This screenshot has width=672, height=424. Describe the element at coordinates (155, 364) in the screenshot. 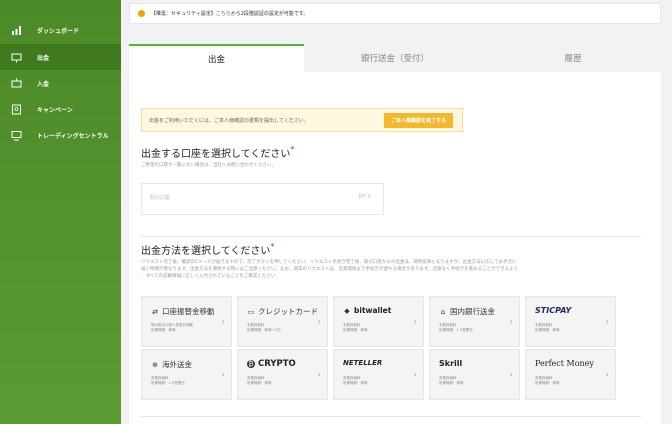

I see `globe-icon: ⊕` at that location.